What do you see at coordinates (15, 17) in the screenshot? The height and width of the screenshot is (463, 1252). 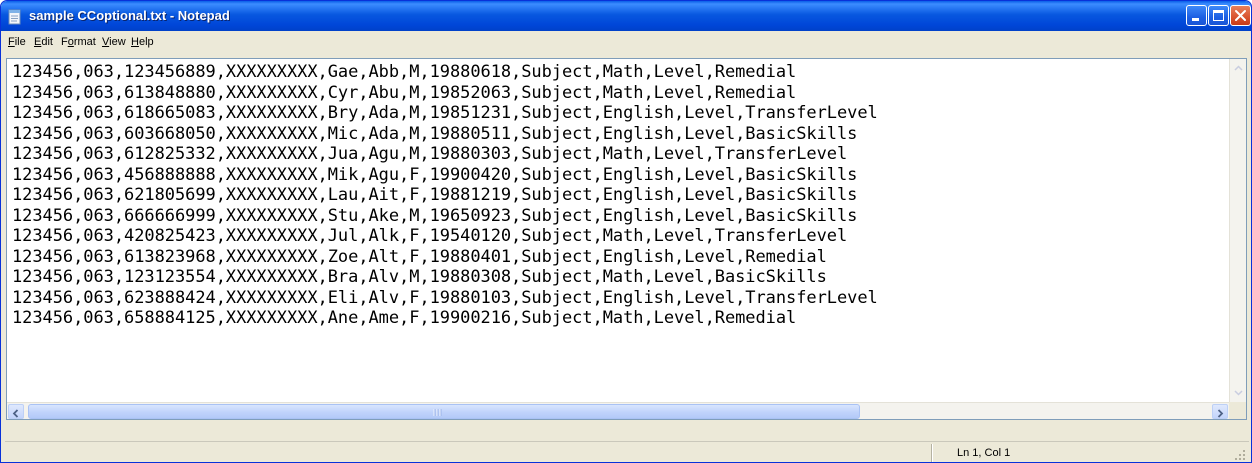 I see `notepad-icon` at bounding box center [15, 17].